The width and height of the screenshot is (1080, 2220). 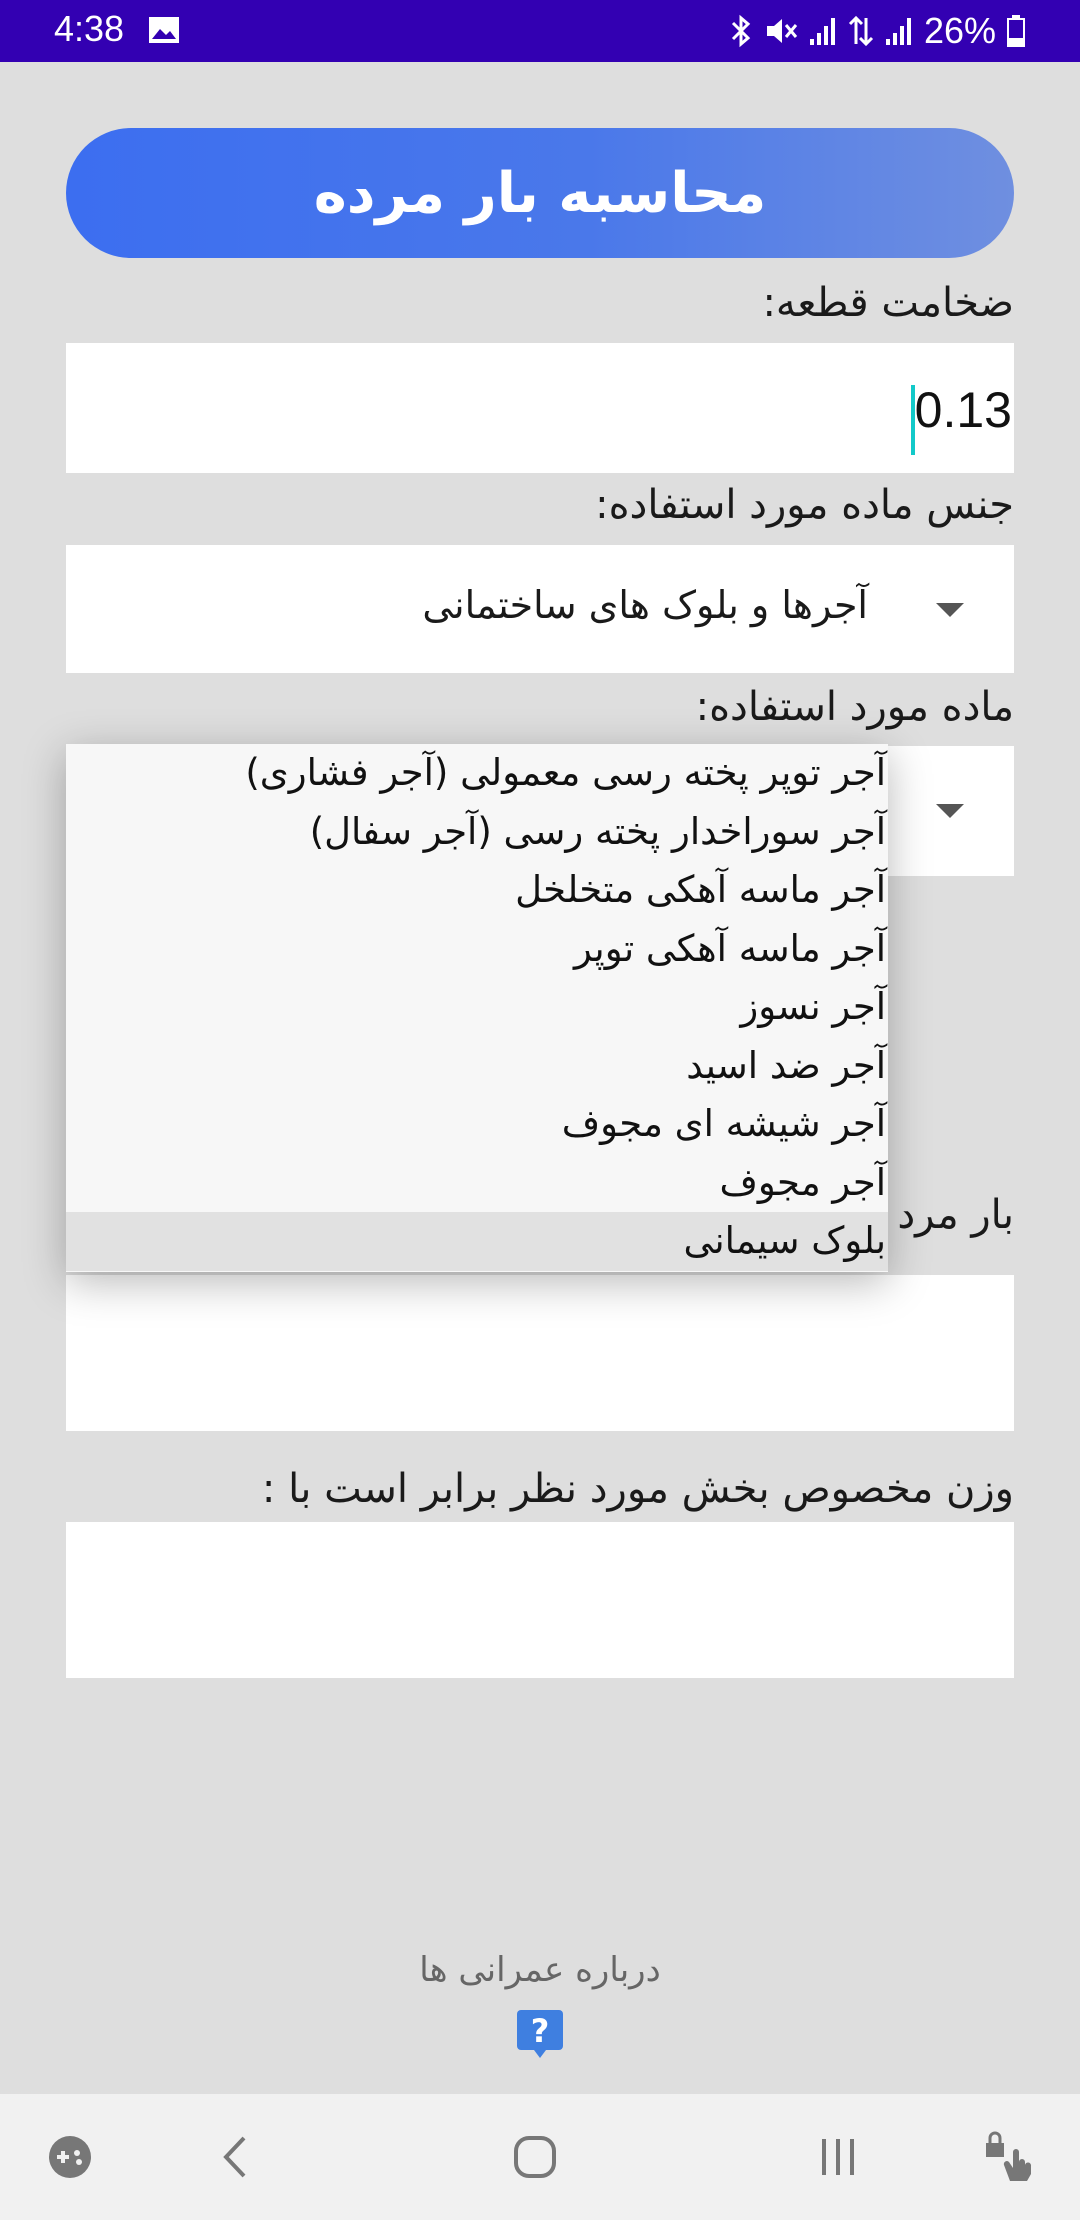 What do you see at coordinates (477, 773) in the screenshot?
I see `dropdown-option: آجر توپر پخته رسی معمولی (آجر فشاری)` at bounding box center [477, 773].